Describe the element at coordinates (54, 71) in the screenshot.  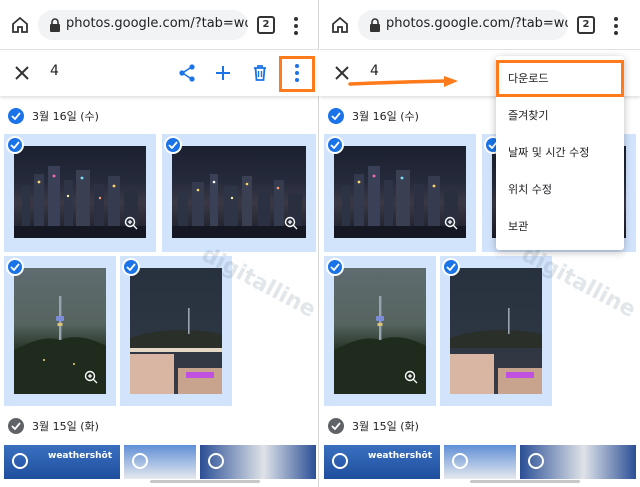
I see `selected-count: 4` at that location.